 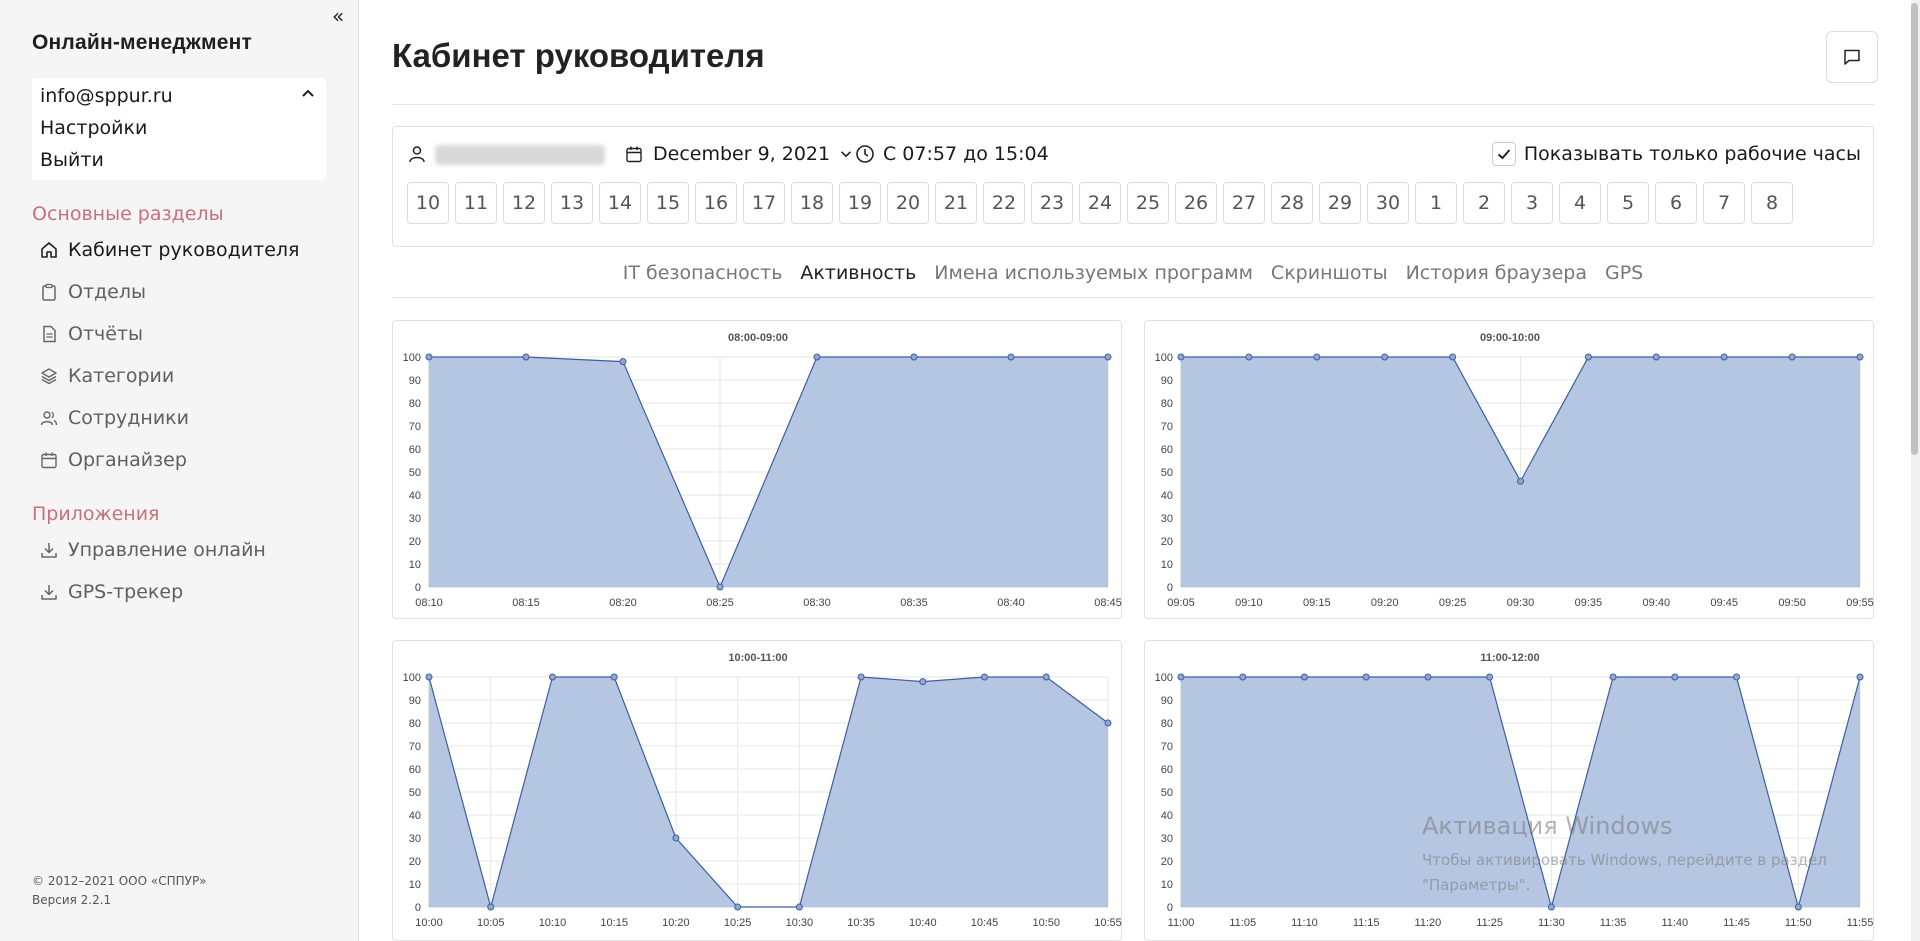 What do you see at coordinates (800, 923) in the screenshot?
I see `x-tick-label: 10:30` at bounding box center [800, 923].